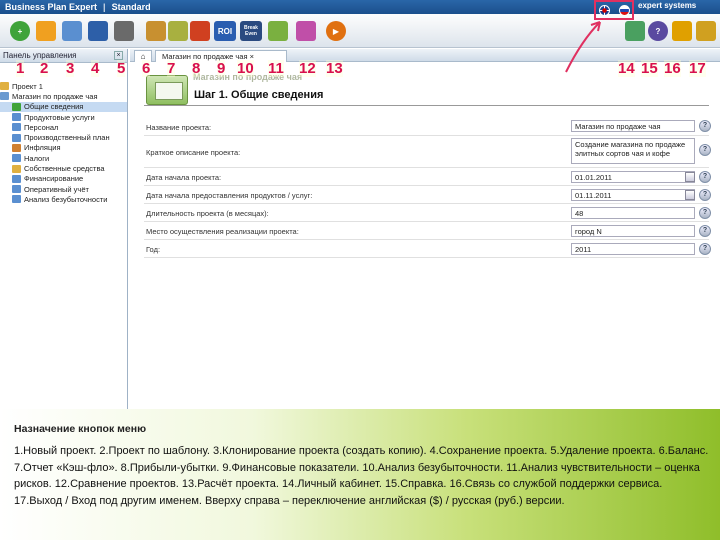 This screenshot has height=540, width=720. I want to click on profit-loss-icon, so click(200, 31).